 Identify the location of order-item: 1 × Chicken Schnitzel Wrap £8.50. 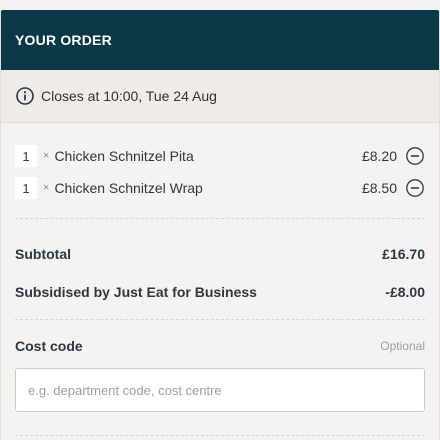
(220, 188).